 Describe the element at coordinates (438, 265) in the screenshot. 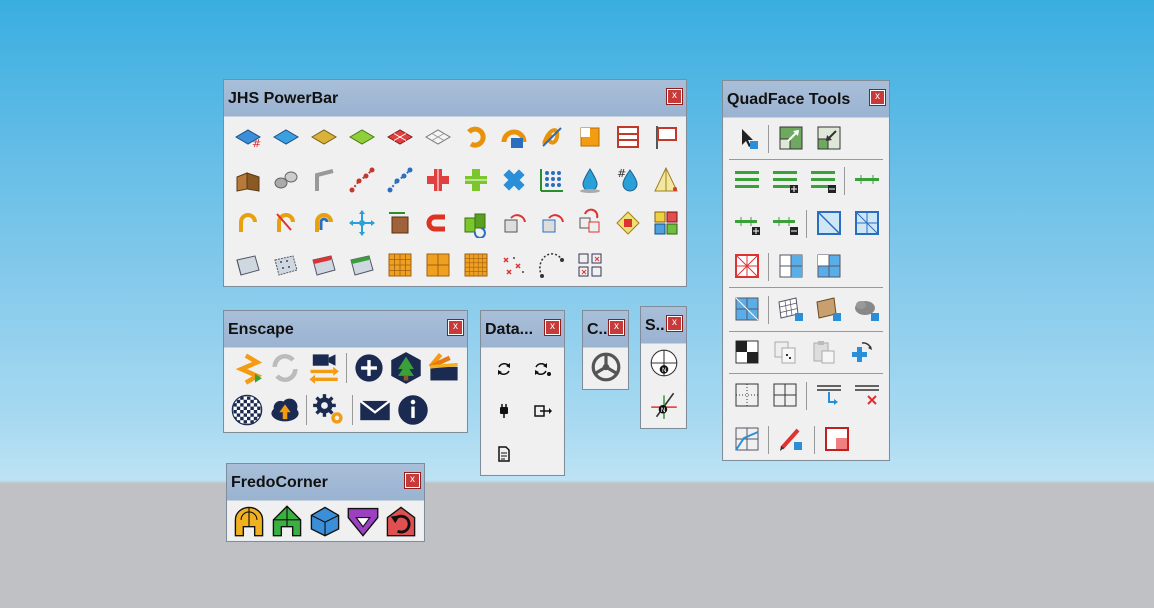

I see `tool-grid-orange-2-icon` at that location.